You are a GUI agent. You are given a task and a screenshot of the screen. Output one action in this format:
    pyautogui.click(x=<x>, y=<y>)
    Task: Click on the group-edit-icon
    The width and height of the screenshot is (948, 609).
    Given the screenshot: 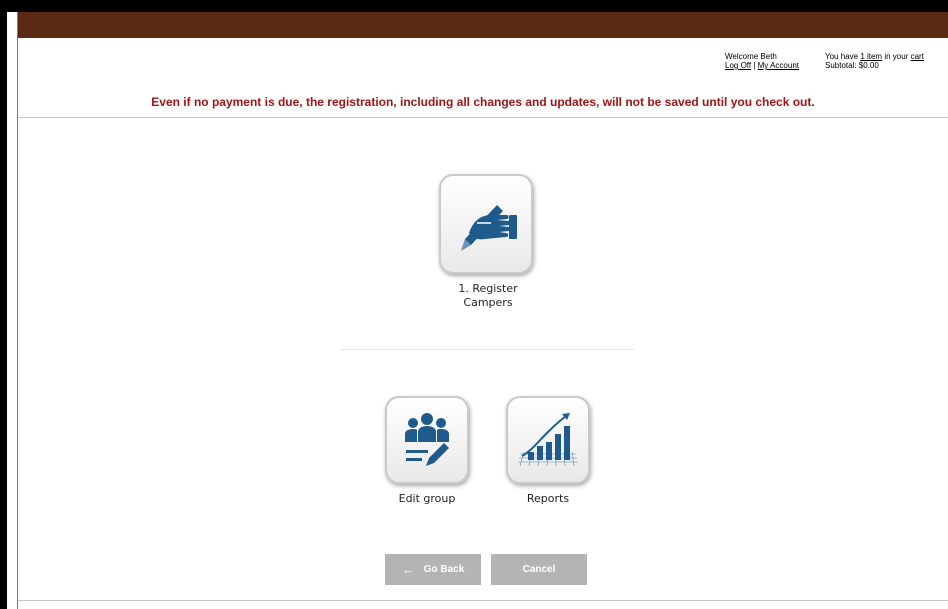 What is the action you would take?
    pyautogui.click(x=427, y=439)
    